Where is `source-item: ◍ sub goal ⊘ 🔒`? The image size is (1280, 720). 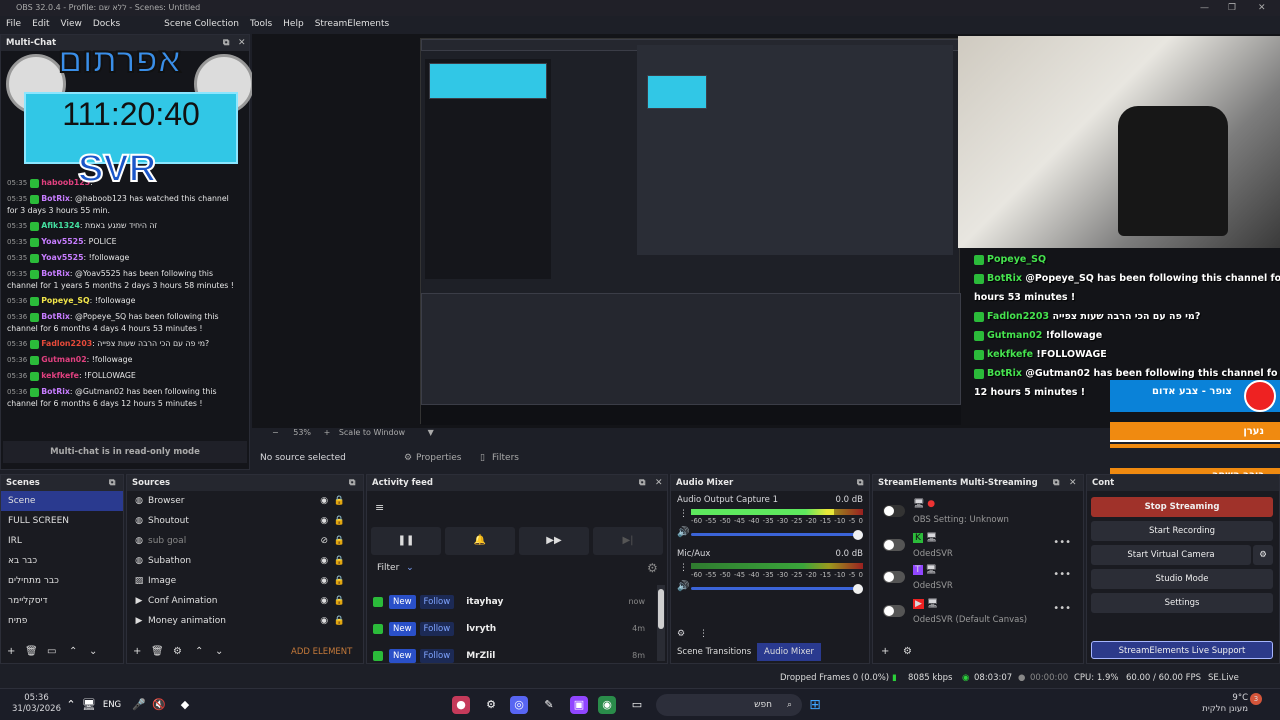
source-item: ◍ sub goal ⊘ 🔒 is located at coordinates (245, 541).